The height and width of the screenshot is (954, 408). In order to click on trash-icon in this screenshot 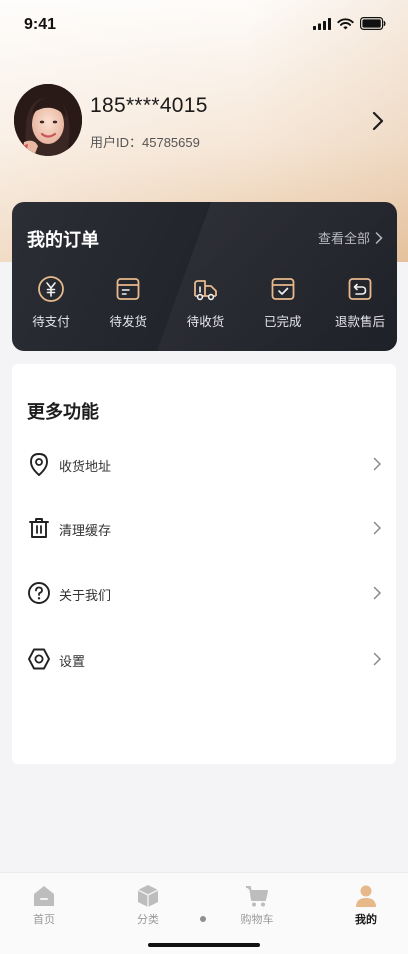, I will do `click(39, 528)`.